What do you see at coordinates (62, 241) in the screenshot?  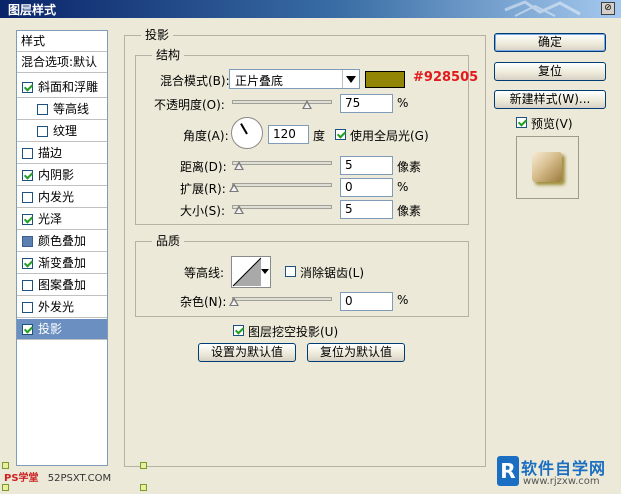 I see `style-item-color-overlay: 颜色叠加` at bounding box center [62, 241].